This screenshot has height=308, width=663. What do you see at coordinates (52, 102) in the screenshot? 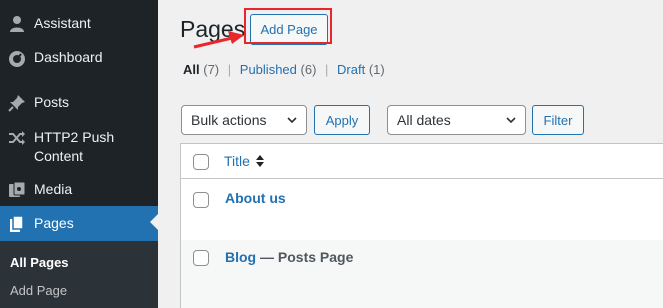
I see `sidebar-item-label: Posts` at bounding box center [52, 102].